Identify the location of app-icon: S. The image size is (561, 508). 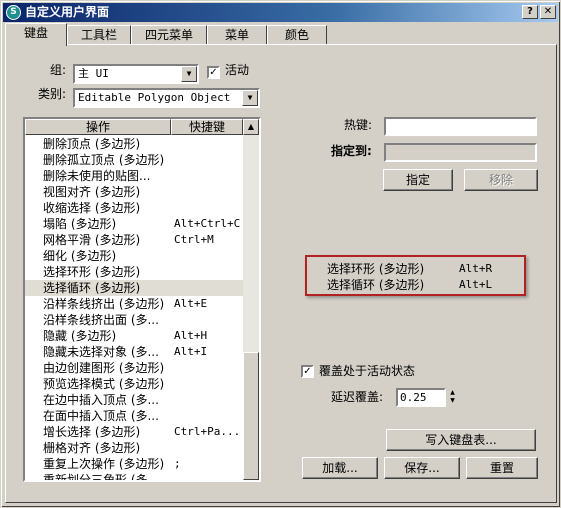
(13, 12).